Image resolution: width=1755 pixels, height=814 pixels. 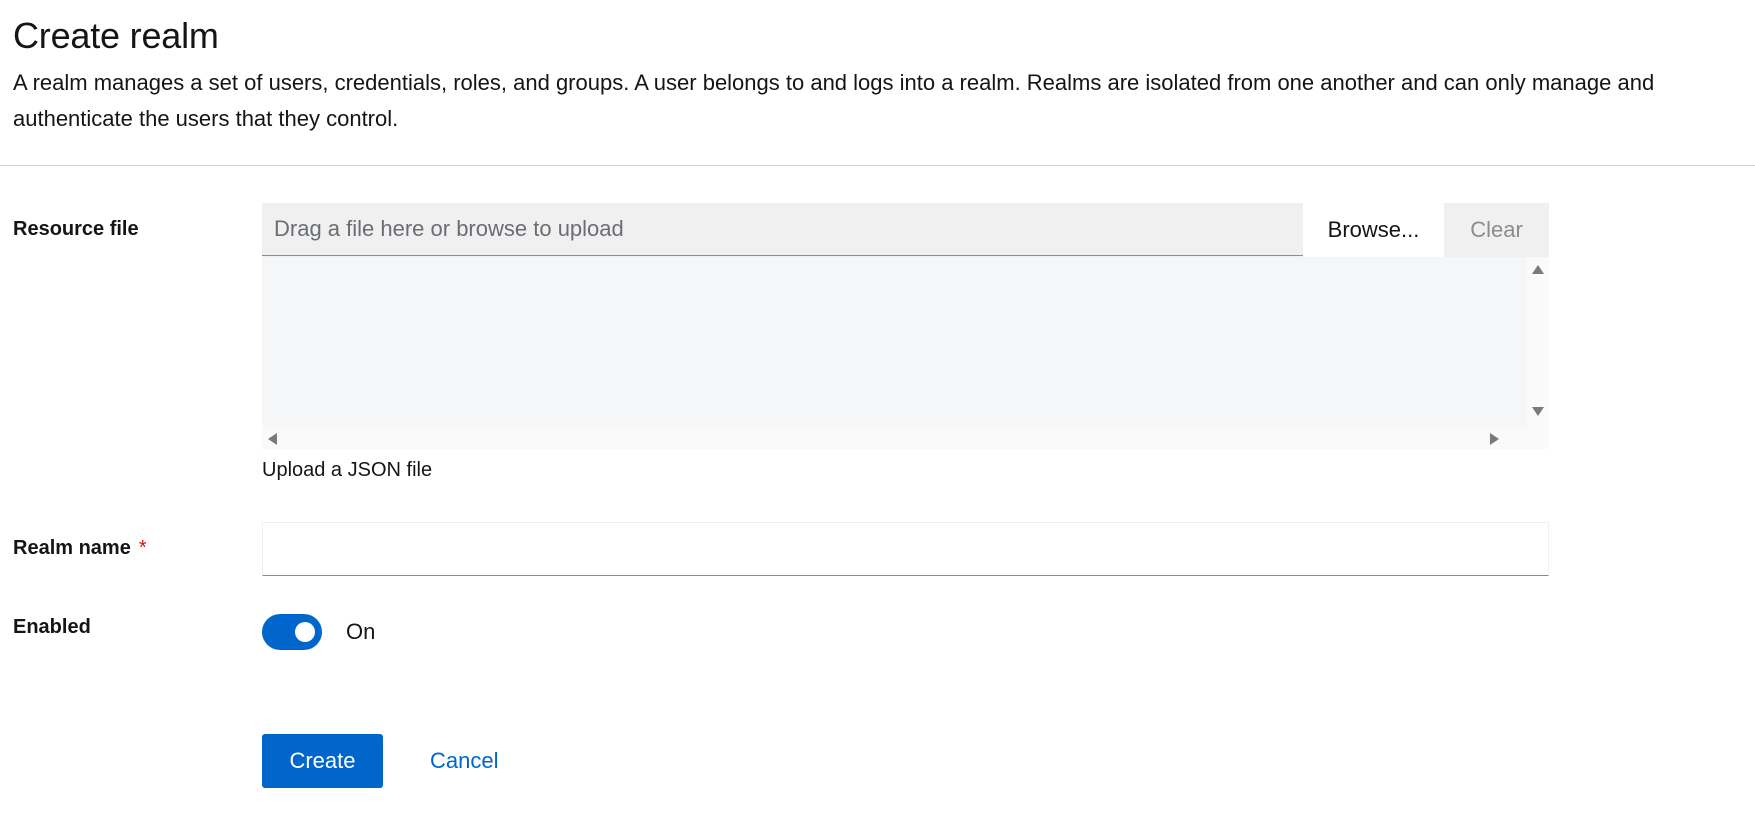 I want to click on resource-file-label: Resource file, so click(x=76, y=229).